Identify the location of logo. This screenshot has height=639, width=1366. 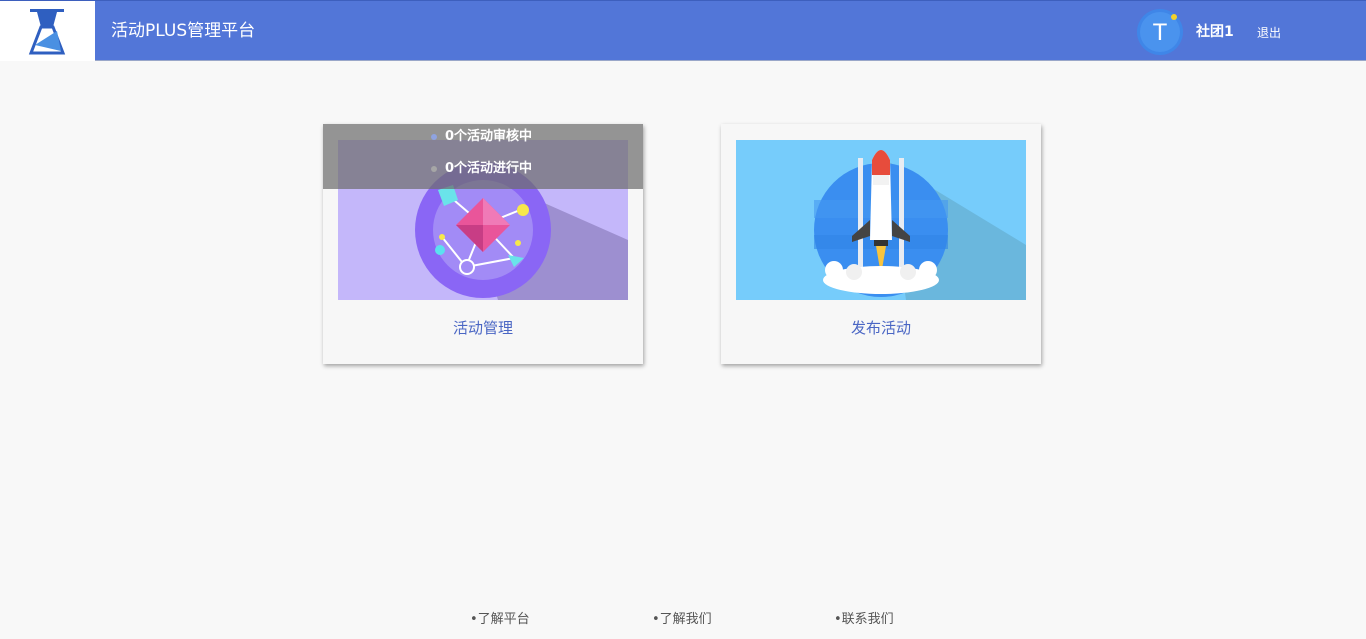
(47, 31).